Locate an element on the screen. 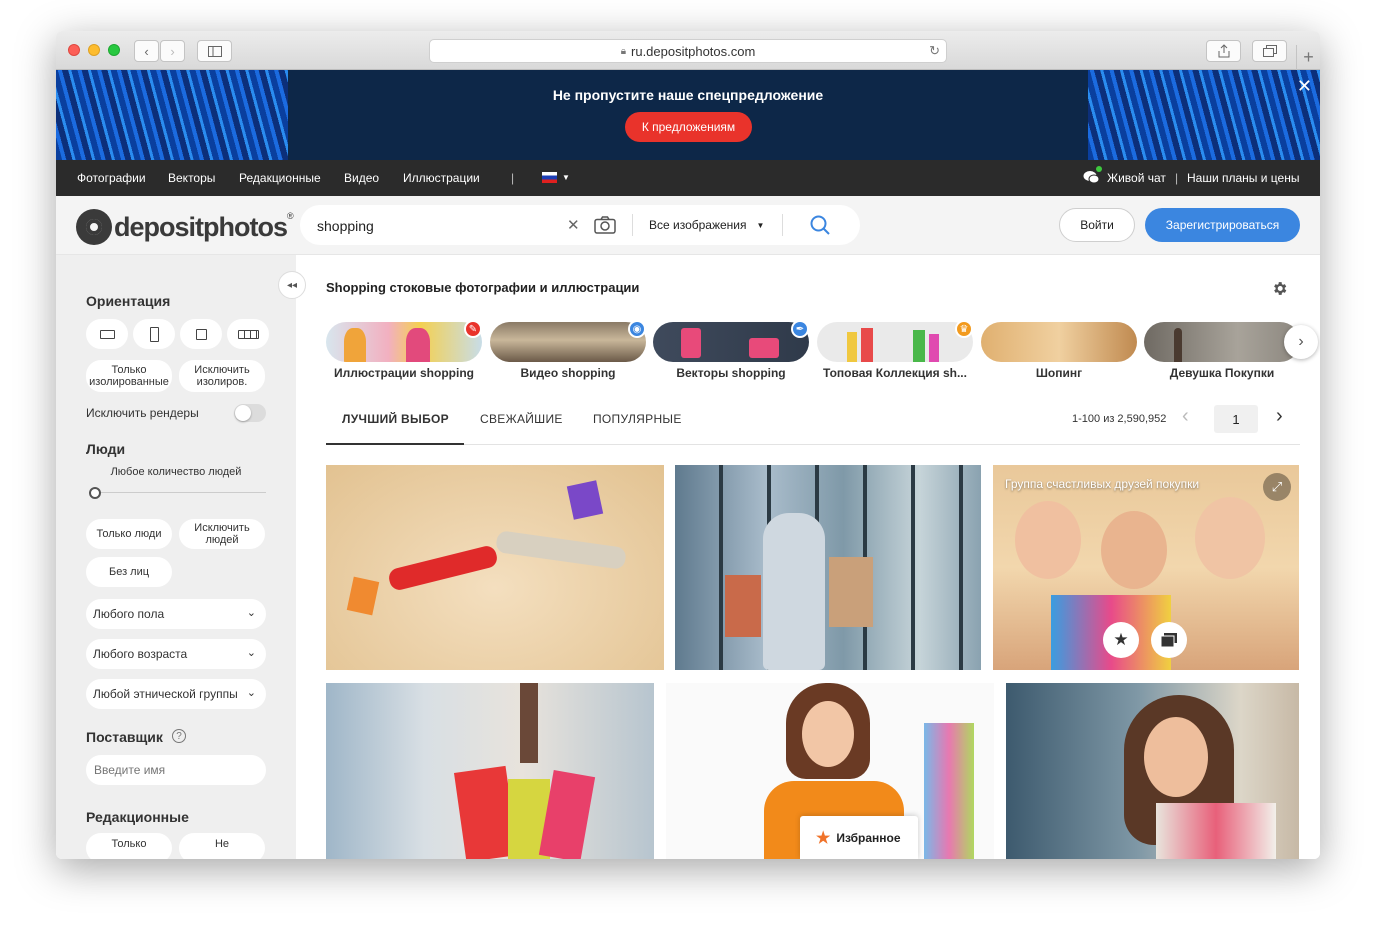  tabs-overview-button is located at coordinates (1269, 51).